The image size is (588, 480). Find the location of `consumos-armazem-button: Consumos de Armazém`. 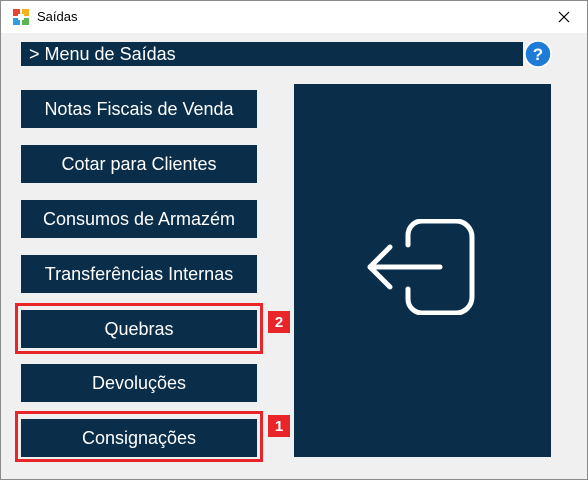

consumos-armazem-button: Consumos de Armazém is located at coordinates (139, 219).